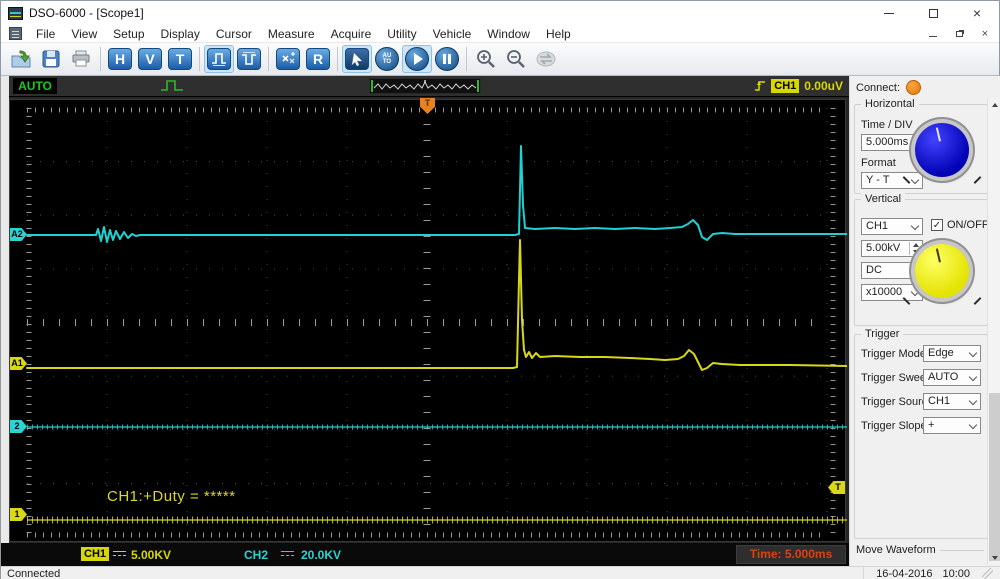 The width and height of the screenshot is (1000, 579). I want to click on pause-button, so click(447, 59).